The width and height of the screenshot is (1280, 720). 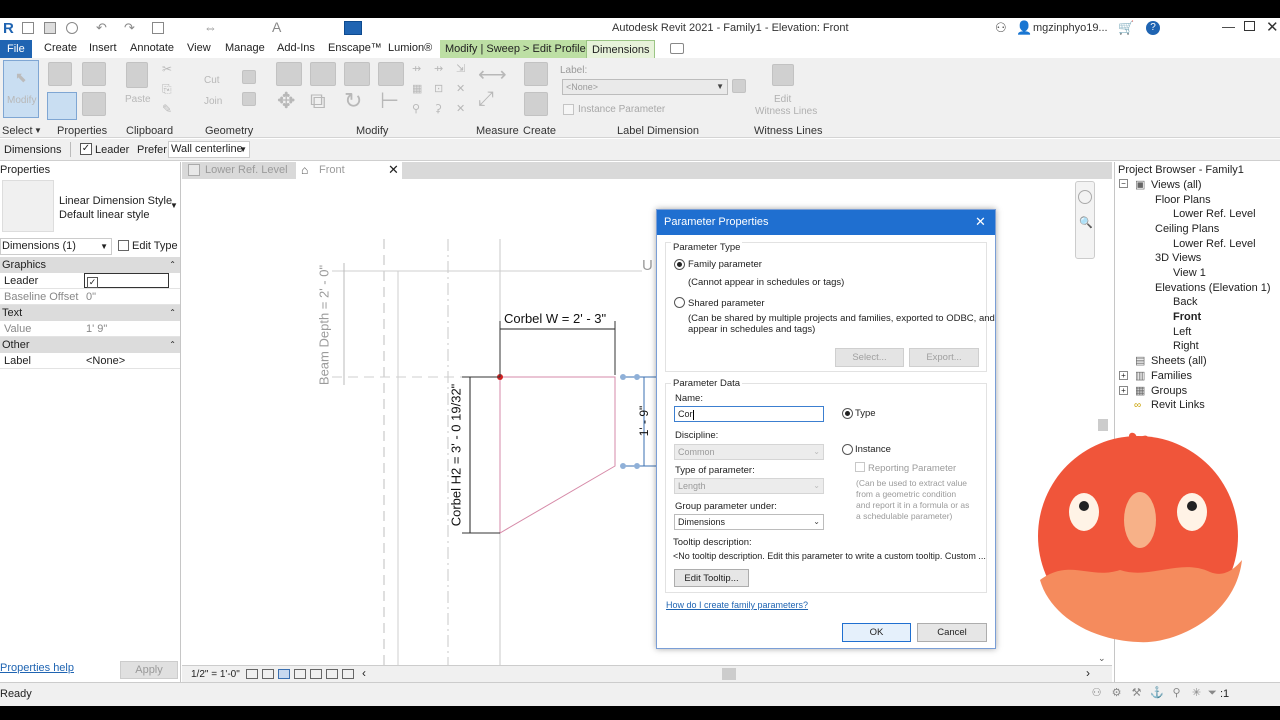 What do you see at coordinates (16, 49) in the screenshot?
I see `tab-file: File` at bounding box center [16, 49].